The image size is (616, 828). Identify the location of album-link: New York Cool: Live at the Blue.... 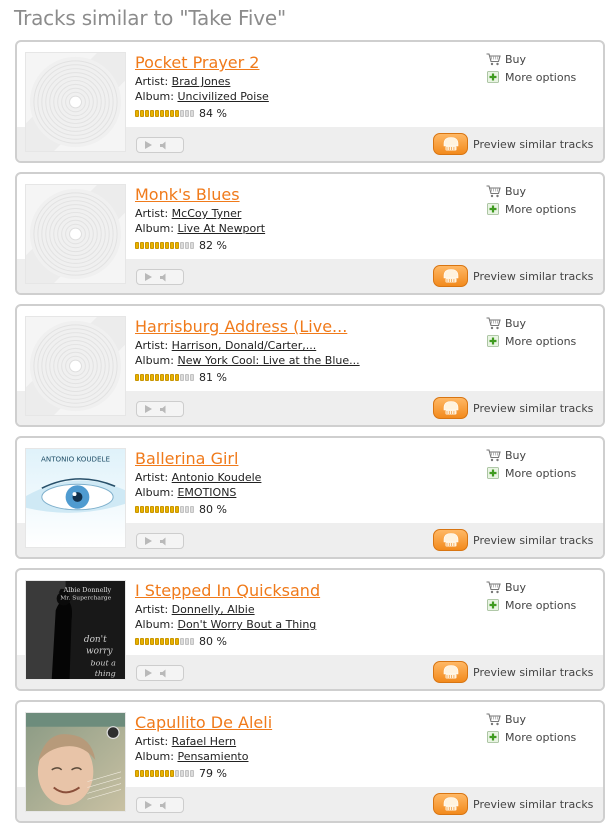
(268, 360).